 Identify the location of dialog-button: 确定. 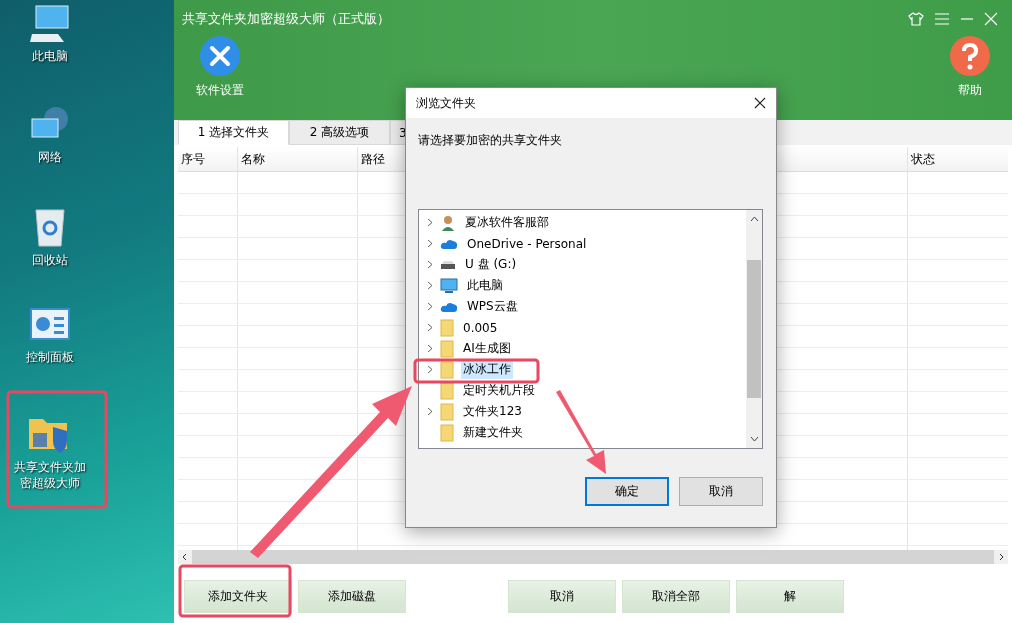
(627, 491).